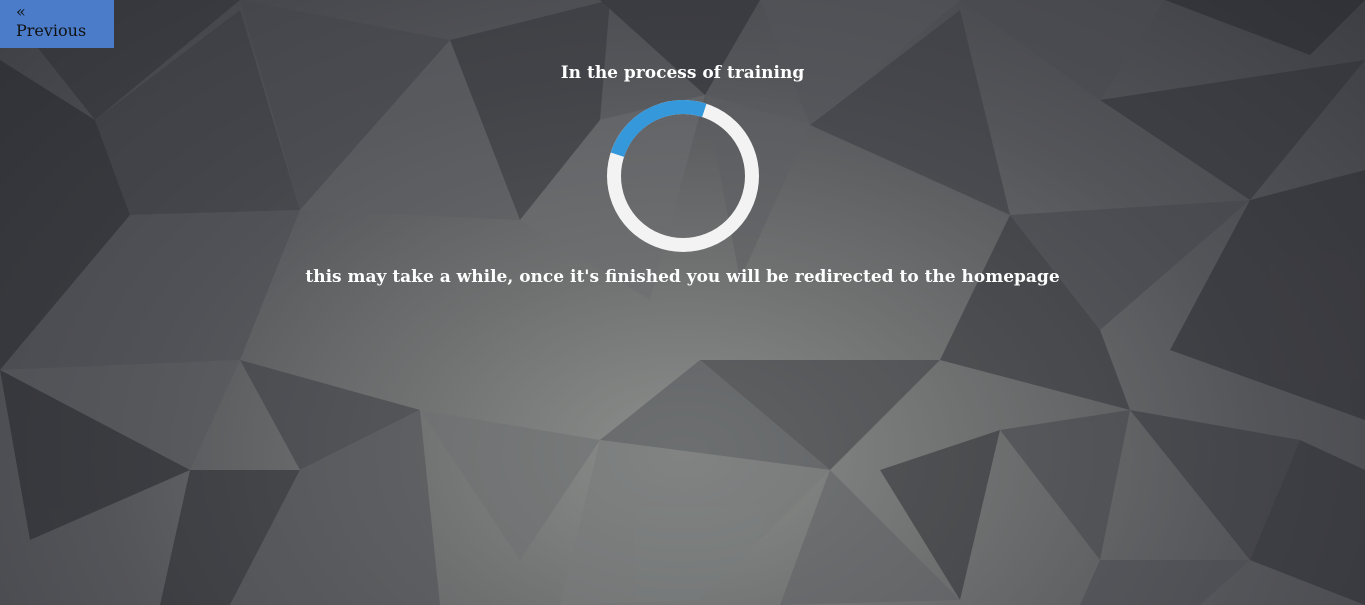 Image resolution: width=1365 pixels, height=605 pixels. Describe the element at coordinates (682, 73) in the screenshot. I see `training-status-title: In the process of training` at that location.